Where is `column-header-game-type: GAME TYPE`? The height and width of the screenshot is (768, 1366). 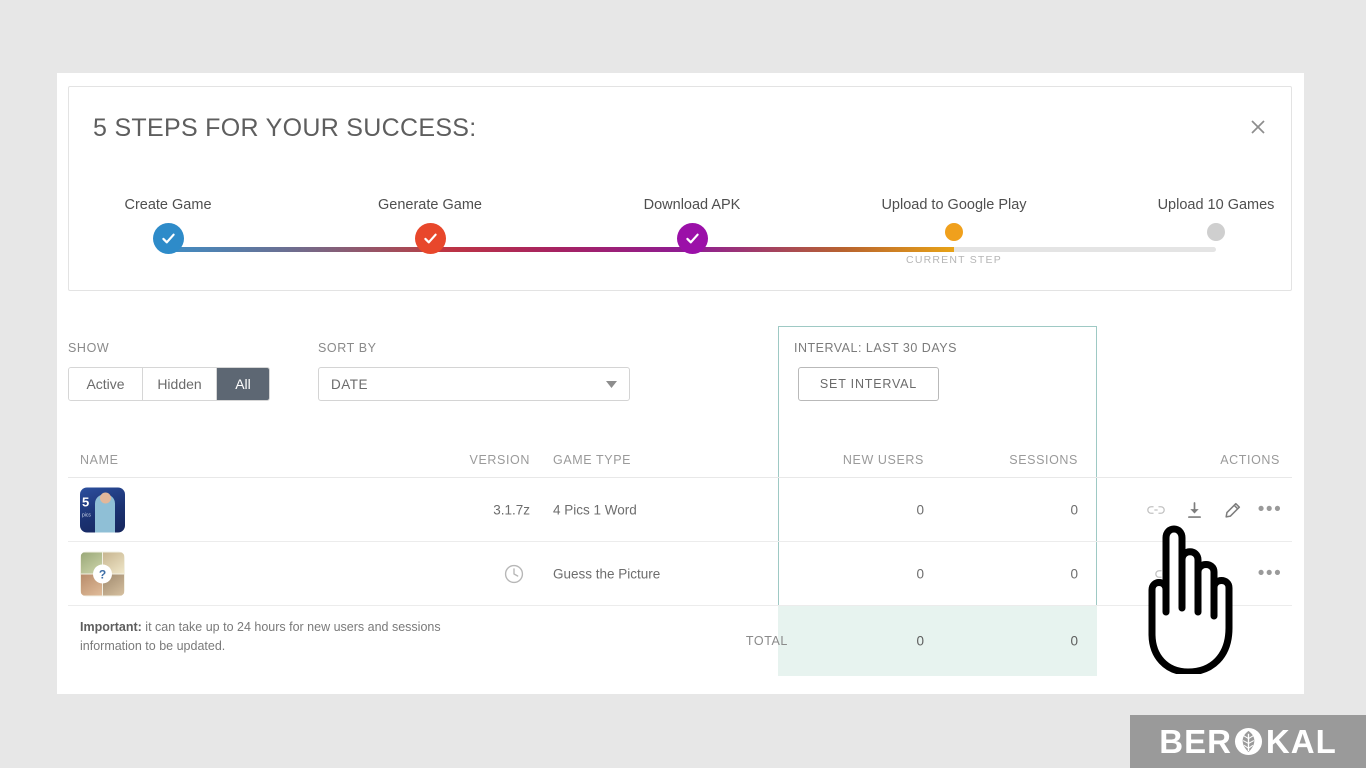 column-header-game-type: GAME TYPE is located at coordinates (592, 460).